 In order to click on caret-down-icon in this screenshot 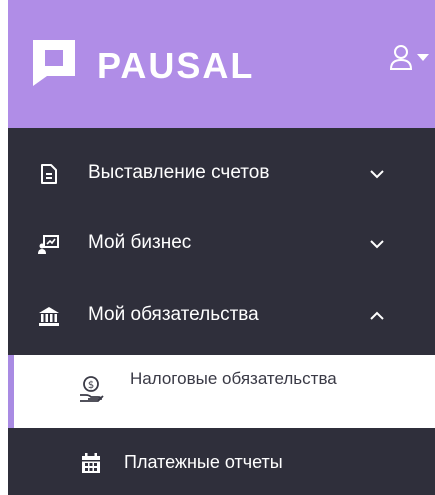, I will do `click(423, 57)`.